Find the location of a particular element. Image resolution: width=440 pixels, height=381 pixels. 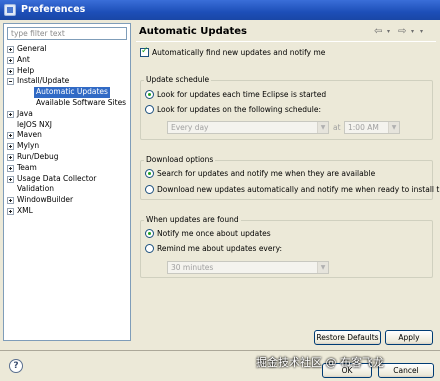

footer-divider is located at coordinates (220, 350).